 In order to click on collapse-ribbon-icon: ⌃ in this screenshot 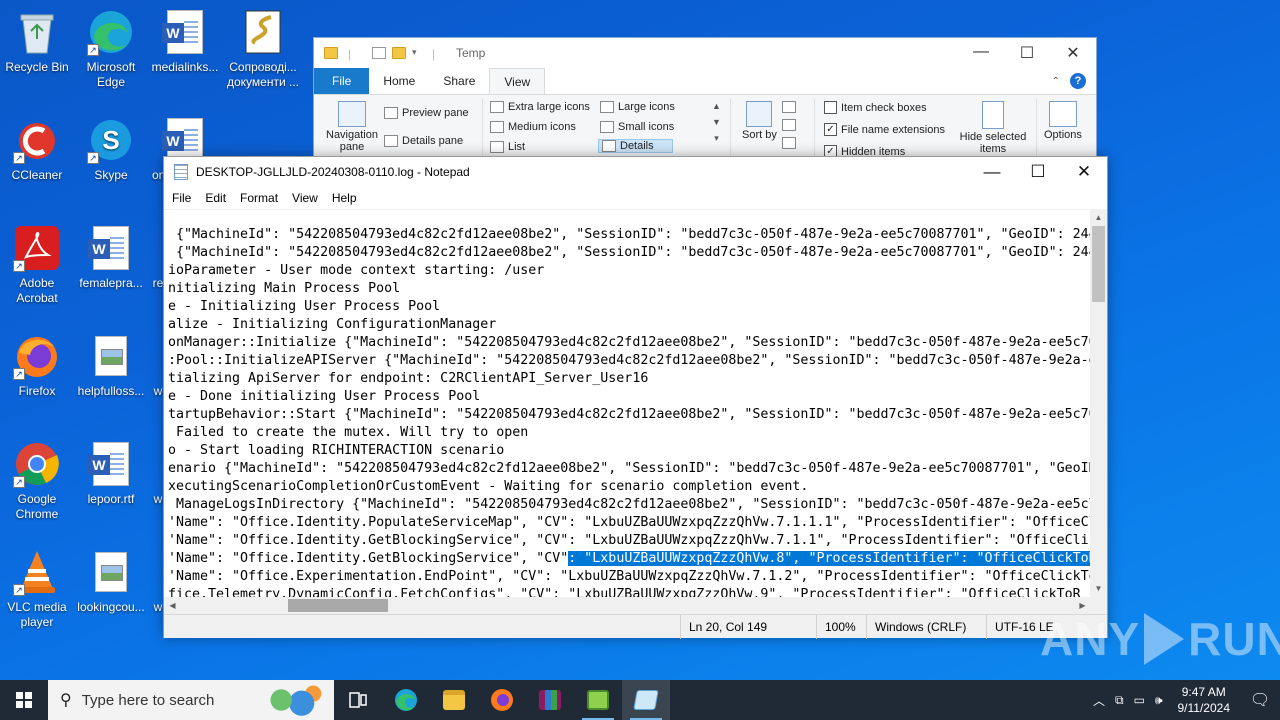, I will do `click(1056, 81)`.